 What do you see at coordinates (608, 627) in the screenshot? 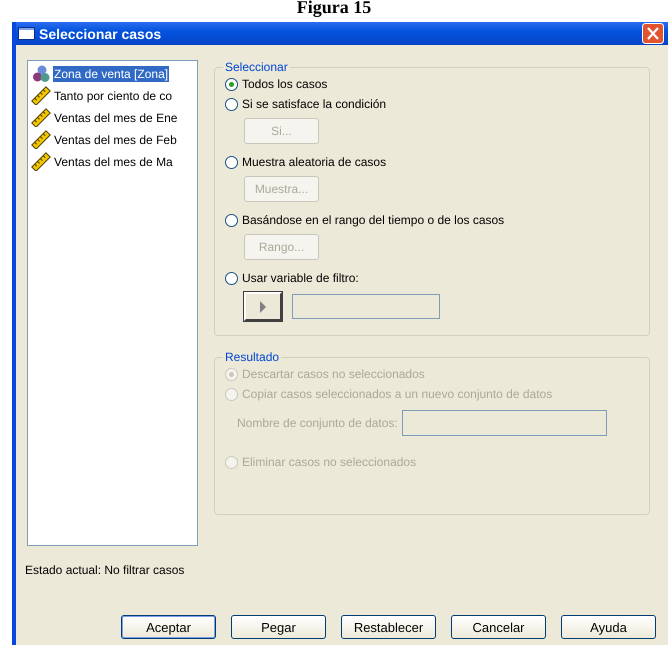
I see `dialog-button: Ayuda` at bounding box center [608, 627].